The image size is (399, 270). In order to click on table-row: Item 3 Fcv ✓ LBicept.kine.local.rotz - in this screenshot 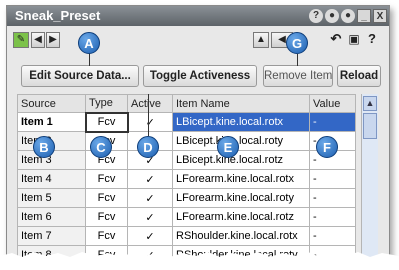, I will do `click(186, 160)`.